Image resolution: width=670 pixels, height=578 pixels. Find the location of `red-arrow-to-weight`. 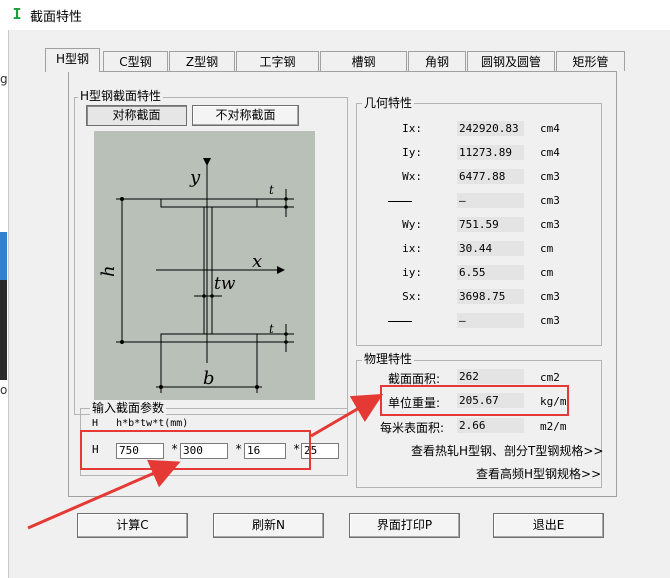

red-arrow-to-weight is located at coordinates (347, 415).